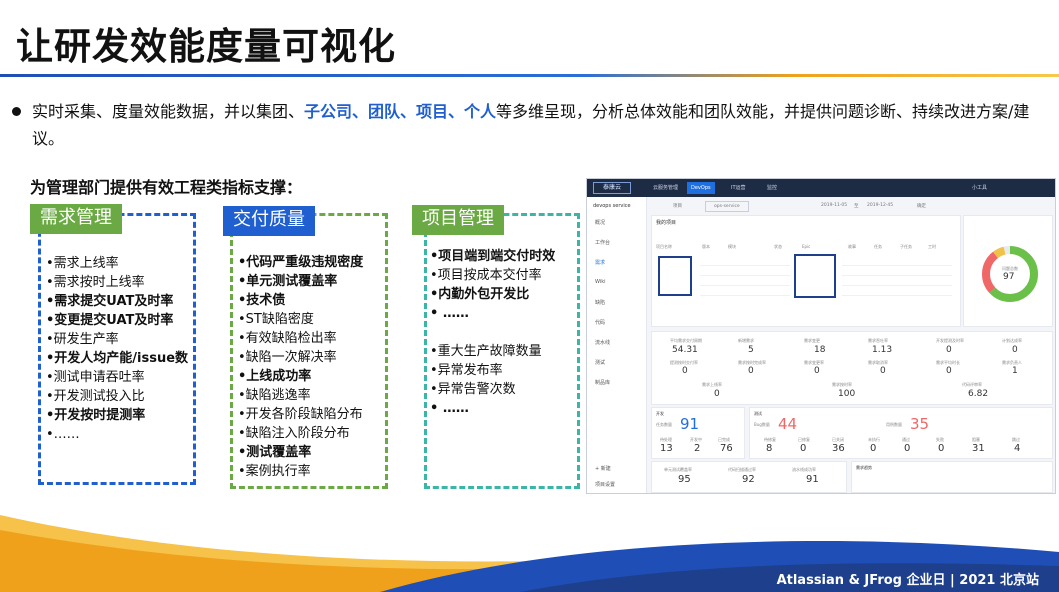 The height and width of the screenshot is (592, 1059). Describe the element at coordinates (600, 282) in the screenshot. I see `sidebar-item-wiki: Wiki` at that location.